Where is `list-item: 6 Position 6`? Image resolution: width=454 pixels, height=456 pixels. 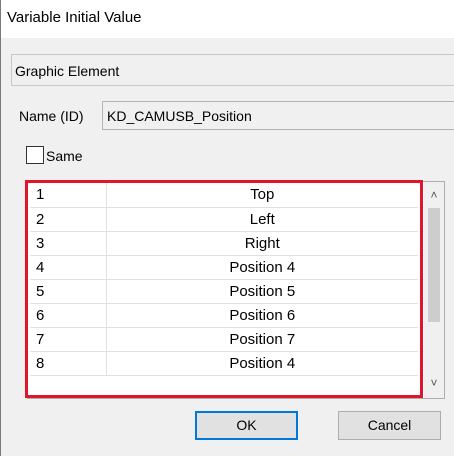
list-item: 6 Position 6 is located at coordinates (224, 315).